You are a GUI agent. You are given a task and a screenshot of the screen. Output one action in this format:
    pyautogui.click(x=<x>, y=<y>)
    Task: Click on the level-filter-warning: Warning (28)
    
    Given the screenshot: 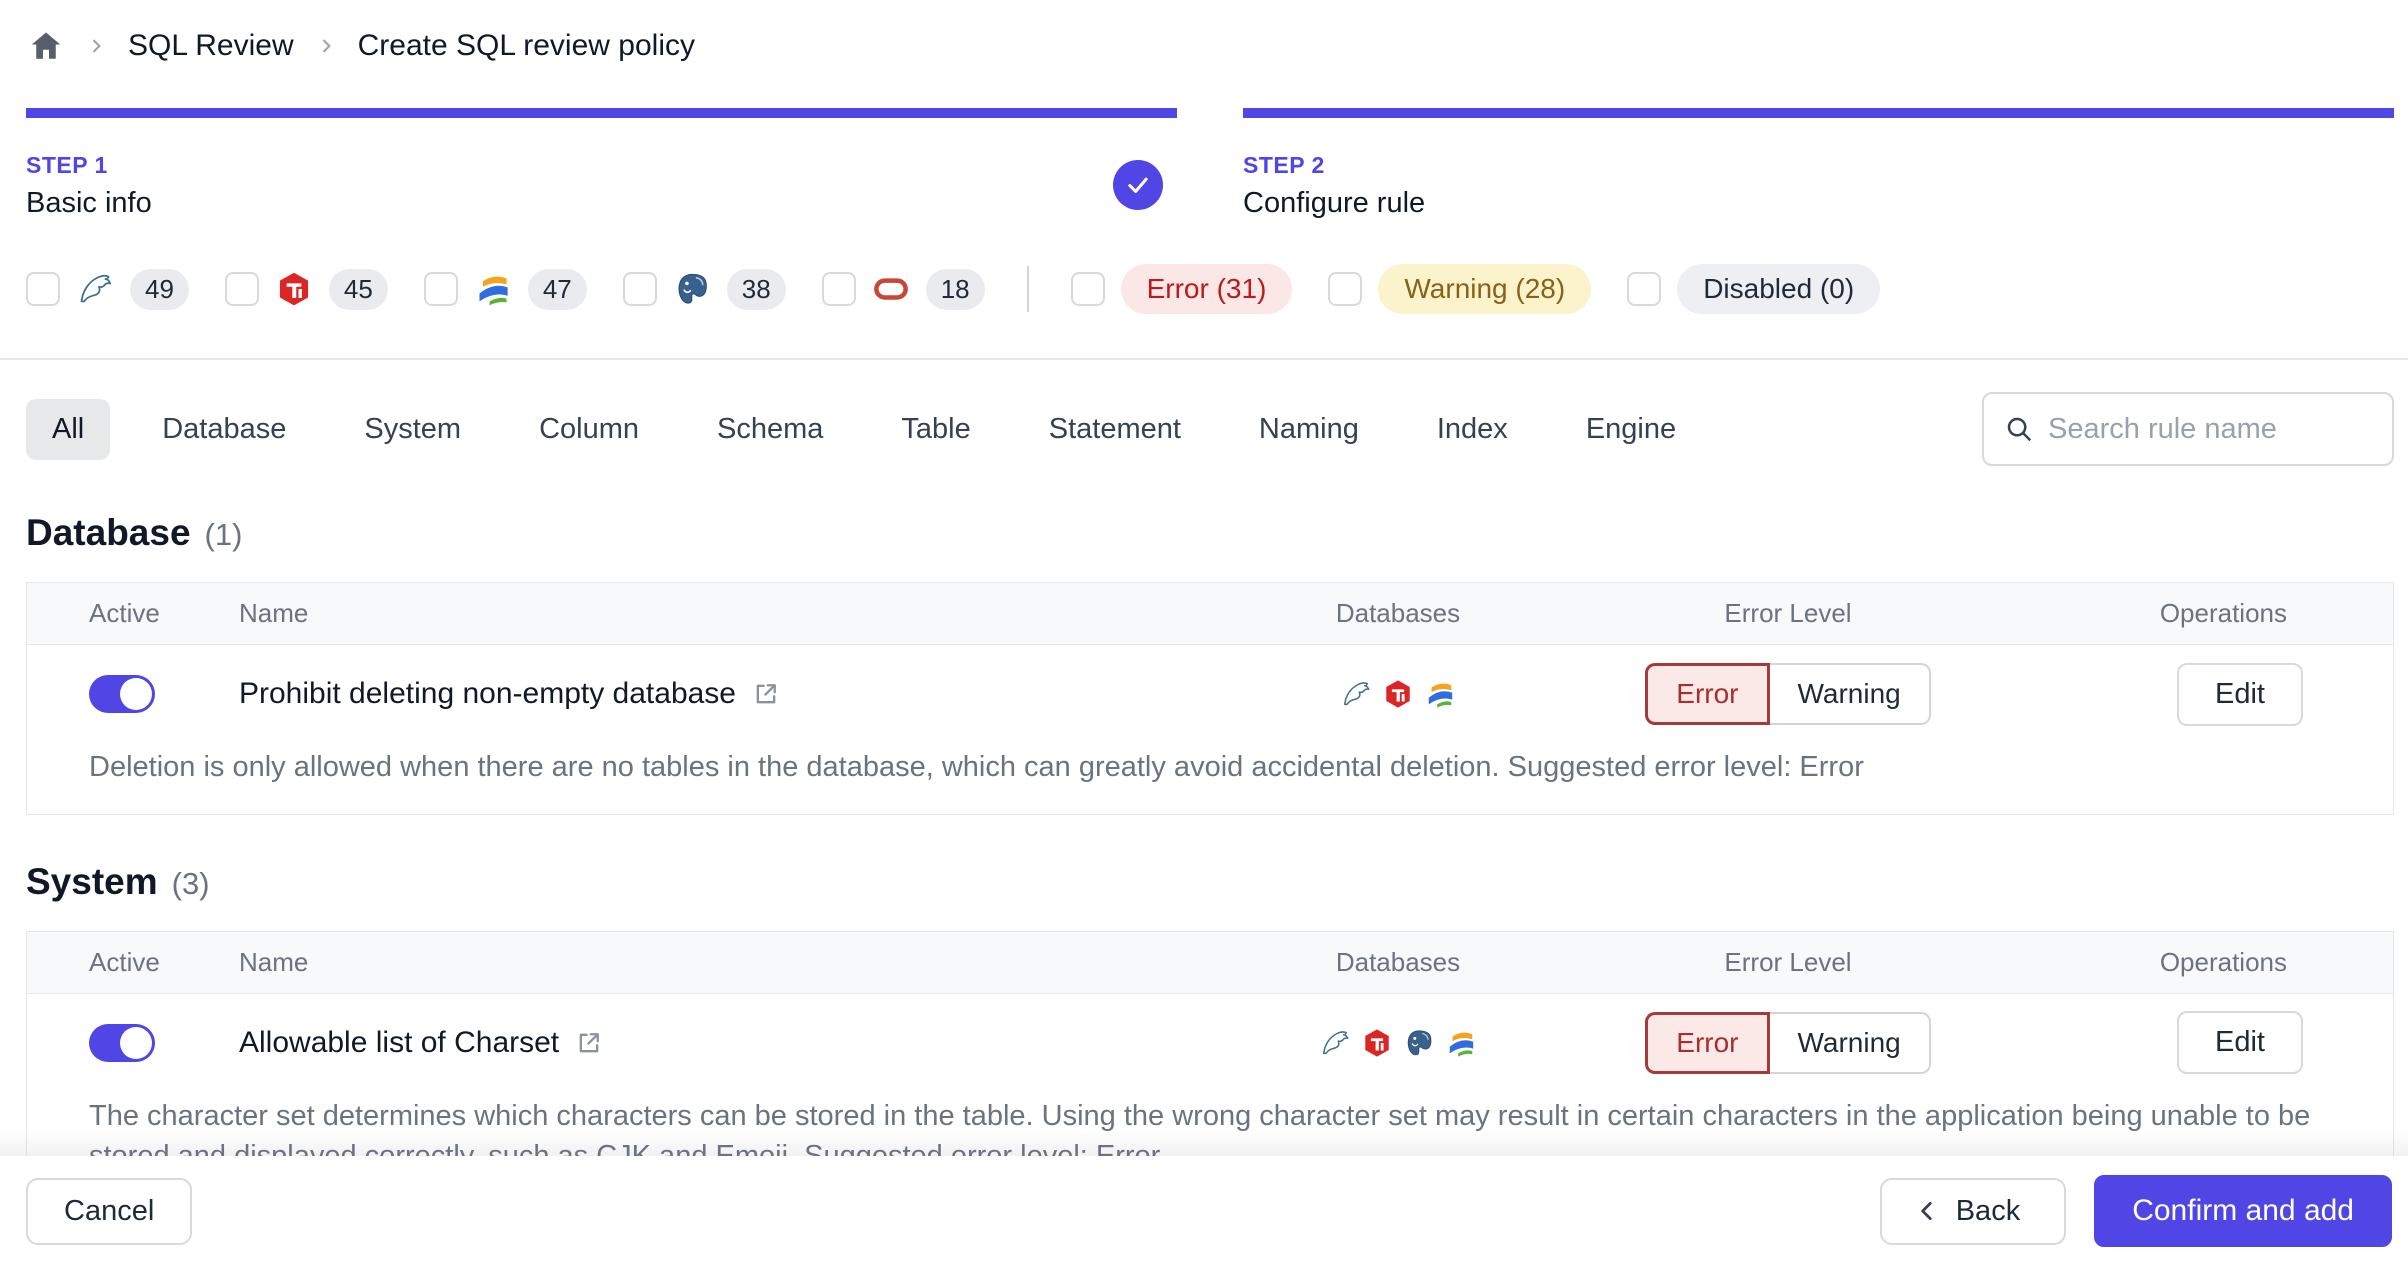 What is the action you would take?
    pyautogui.click(x=1460, y=289)
    